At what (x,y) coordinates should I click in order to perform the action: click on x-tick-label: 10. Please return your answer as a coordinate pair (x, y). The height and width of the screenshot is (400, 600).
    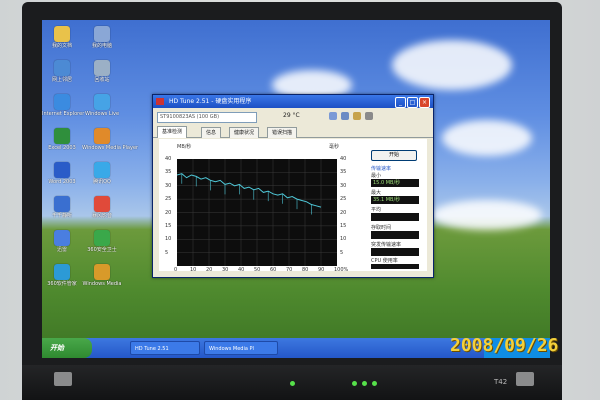
    Looking at the image, I should click on (193, 270).